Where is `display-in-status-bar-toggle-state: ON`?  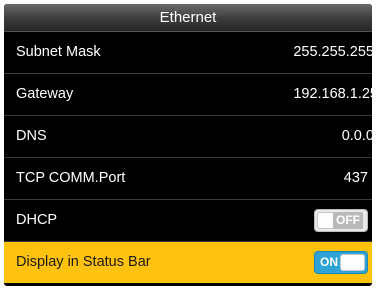
display-in-status-bar-toggle-state: ON is located at coordinates (329, 262).